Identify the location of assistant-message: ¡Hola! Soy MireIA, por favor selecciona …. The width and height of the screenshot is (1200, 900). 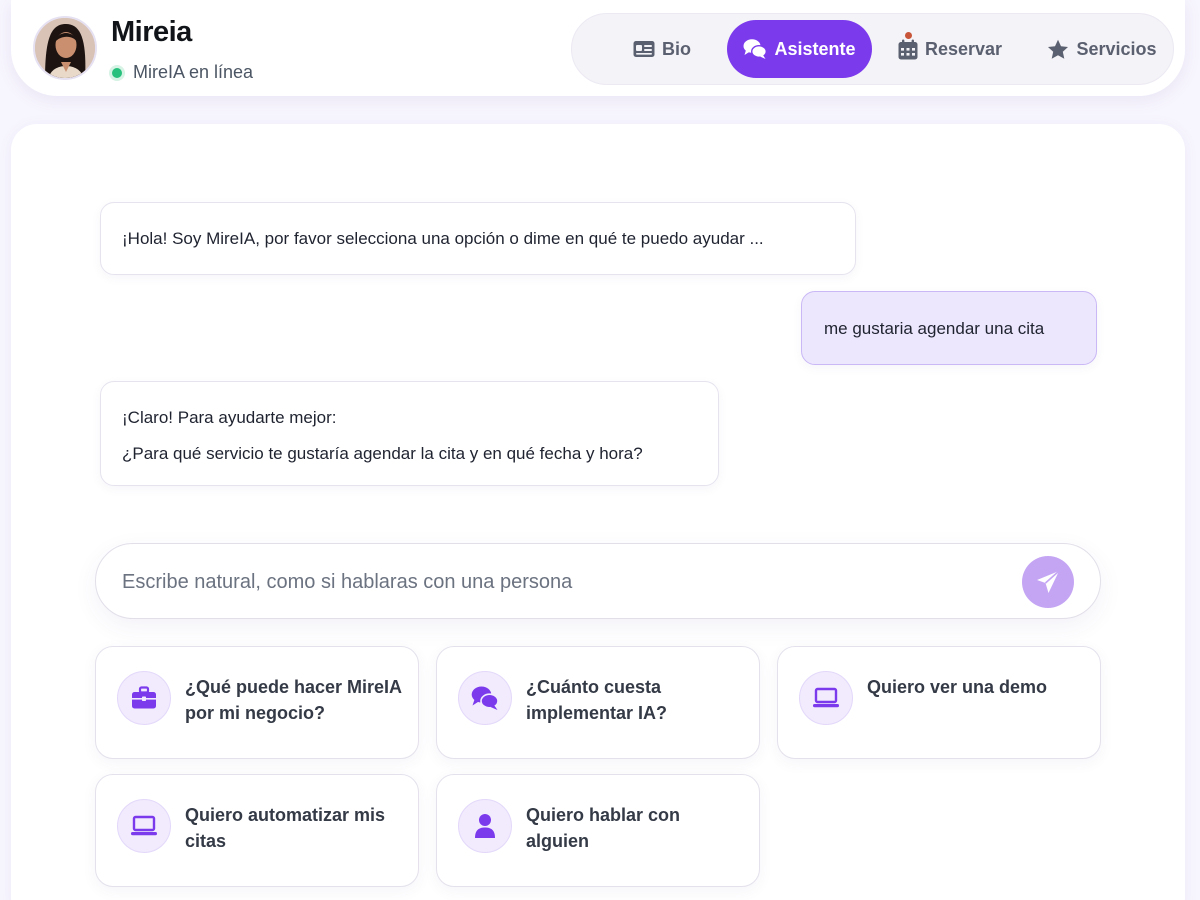
(478, 238).